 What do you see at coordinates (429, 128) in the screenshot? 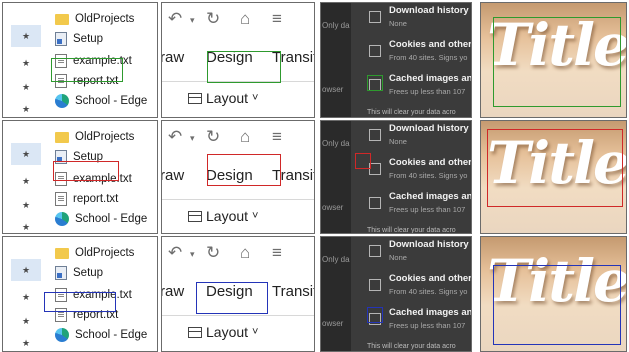
I see `option-title: Download history` at bounding box center [429, 128].